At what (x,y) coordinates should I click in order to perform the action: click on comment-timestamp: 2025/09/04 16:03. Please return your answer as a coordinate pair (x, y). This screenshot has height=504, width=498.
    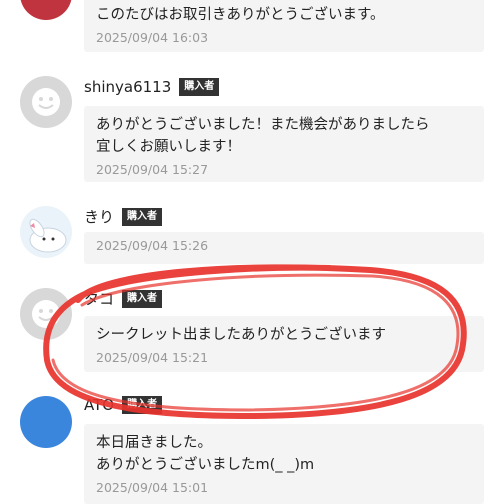
    Looking at the image, I should click on (152, 37).